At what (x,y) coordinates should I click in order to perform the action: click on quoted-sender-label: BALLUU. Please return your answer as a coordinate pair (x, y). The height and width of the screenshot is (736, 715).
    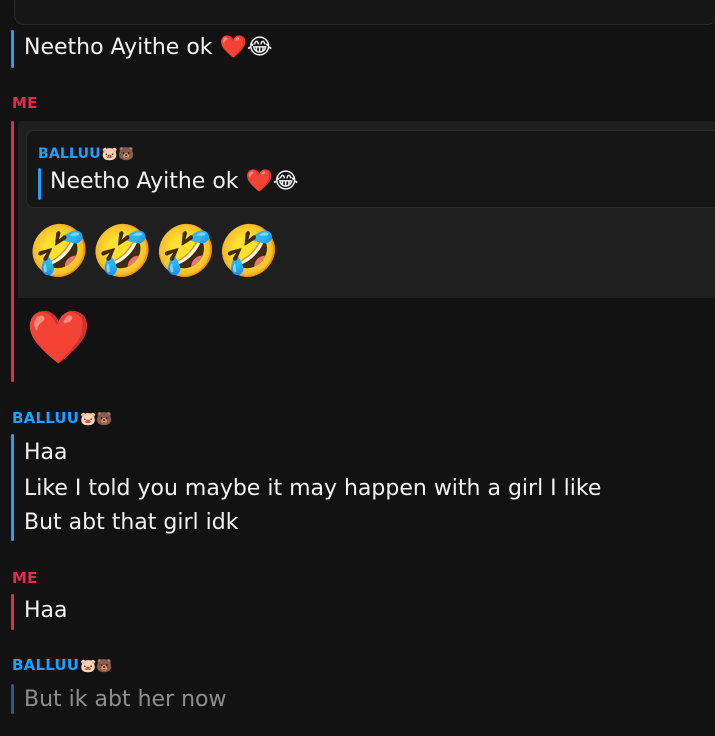
    Looking at the image, I should click on (69, 154).